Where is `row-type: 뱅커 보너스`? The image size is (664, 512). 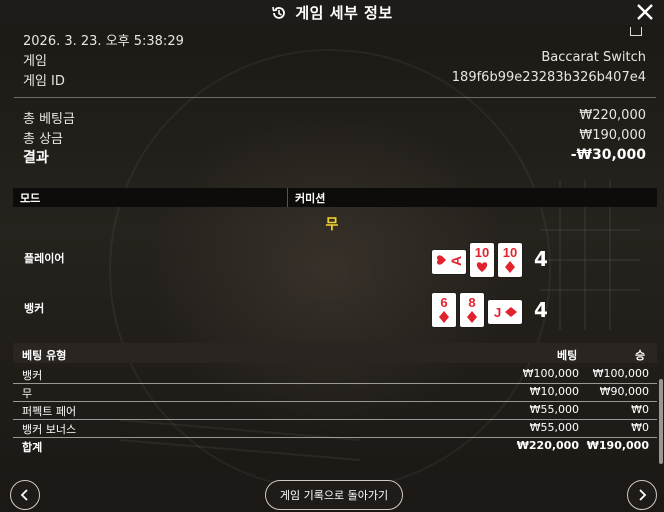
row-type: 뱅커 보너스 is located at coordinates (49, 429).